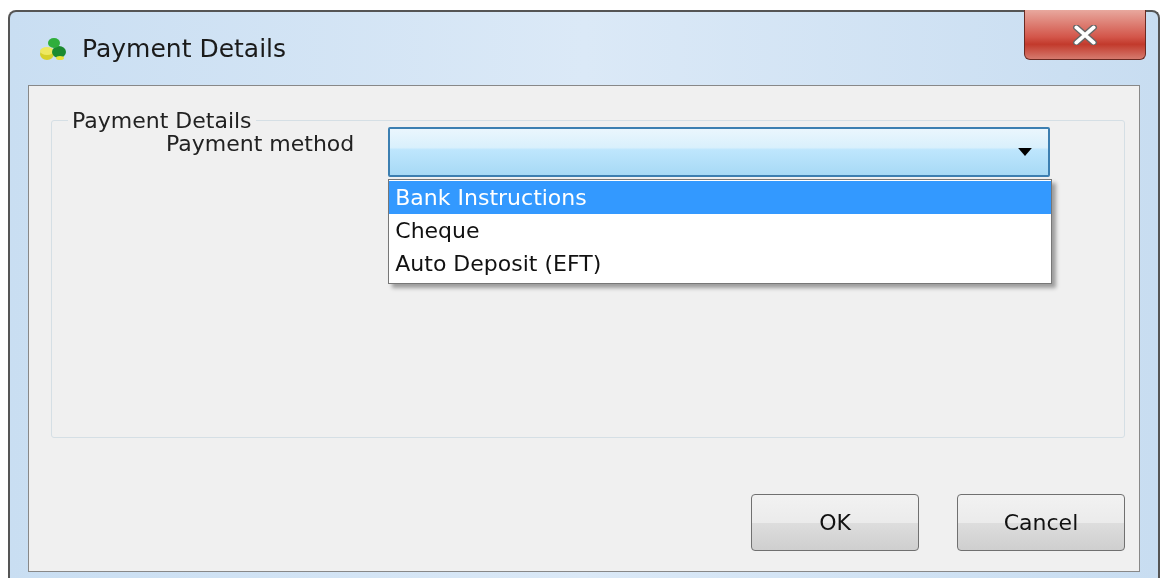 This screenshot has height=580, width=1166. I want to click on group-title: Payment Details, so click(162, 120).